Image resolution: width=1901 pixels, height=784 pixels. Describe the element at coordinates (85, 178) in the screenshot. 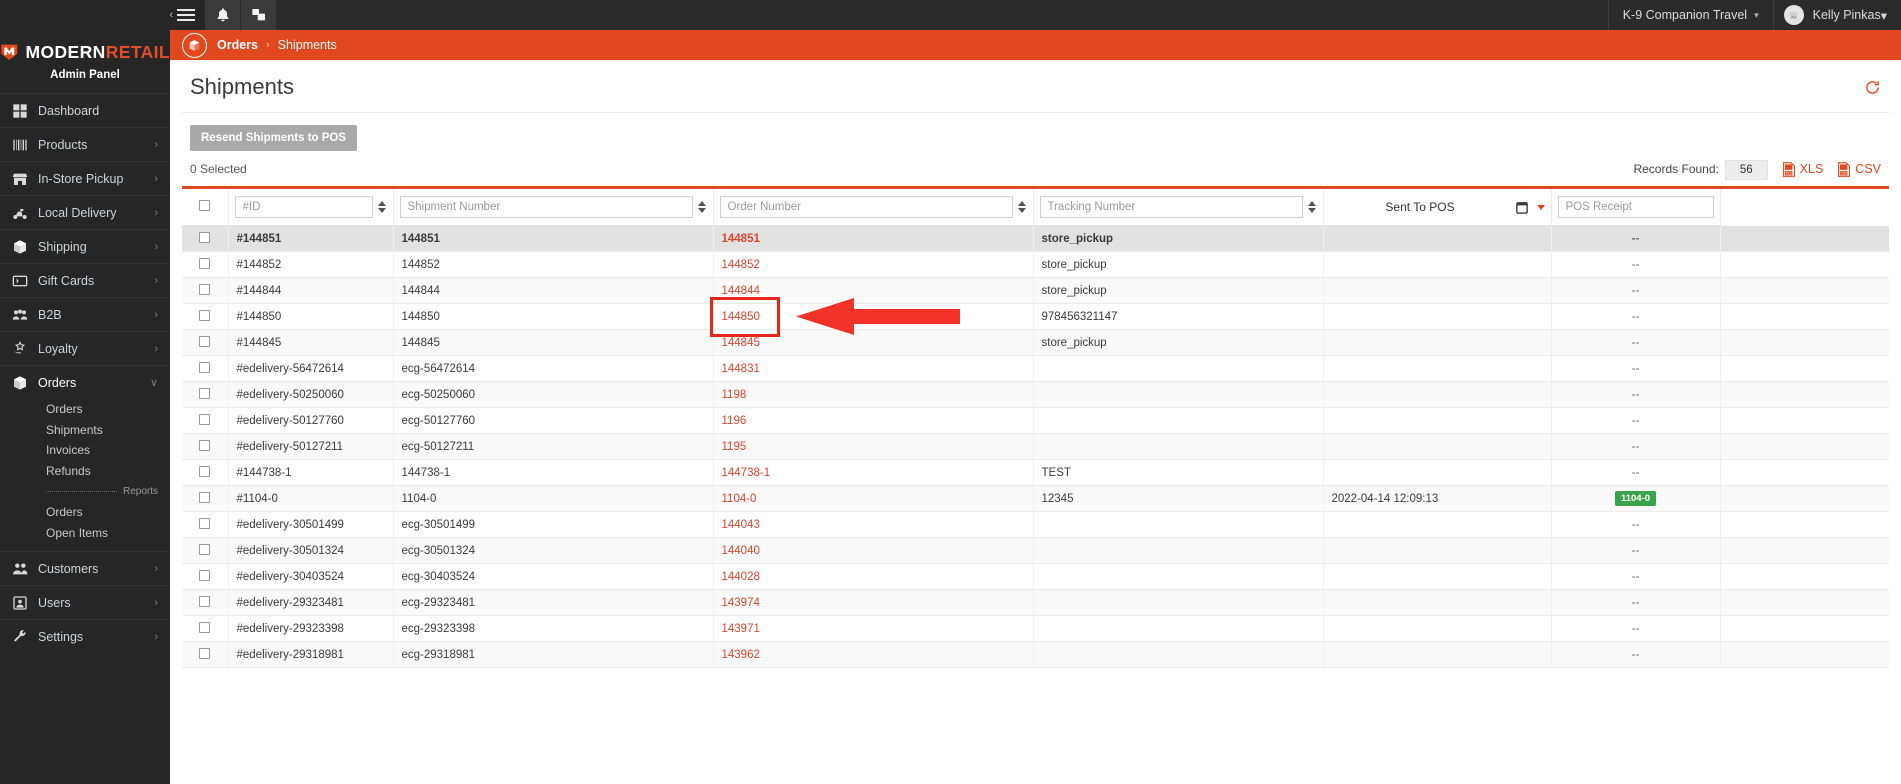

I see `sidebar-item-in-store-pickup: In-Store Pickup ›` at that location.